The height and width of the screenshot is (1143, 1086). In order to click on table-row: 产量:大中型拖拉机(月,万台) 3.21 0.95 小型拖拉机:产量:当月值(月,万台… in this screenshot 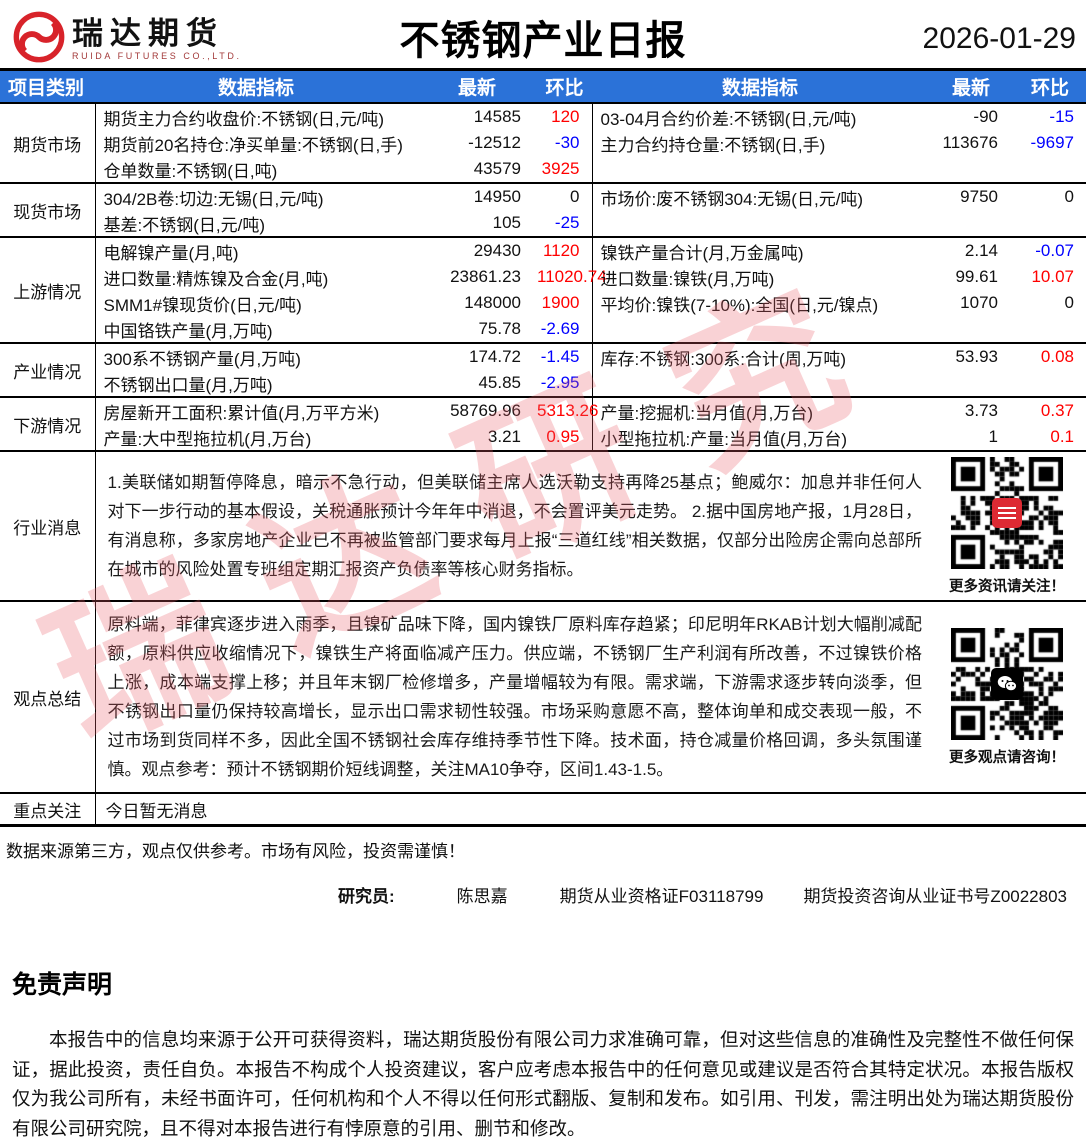, I will do `click(543, 437)`.